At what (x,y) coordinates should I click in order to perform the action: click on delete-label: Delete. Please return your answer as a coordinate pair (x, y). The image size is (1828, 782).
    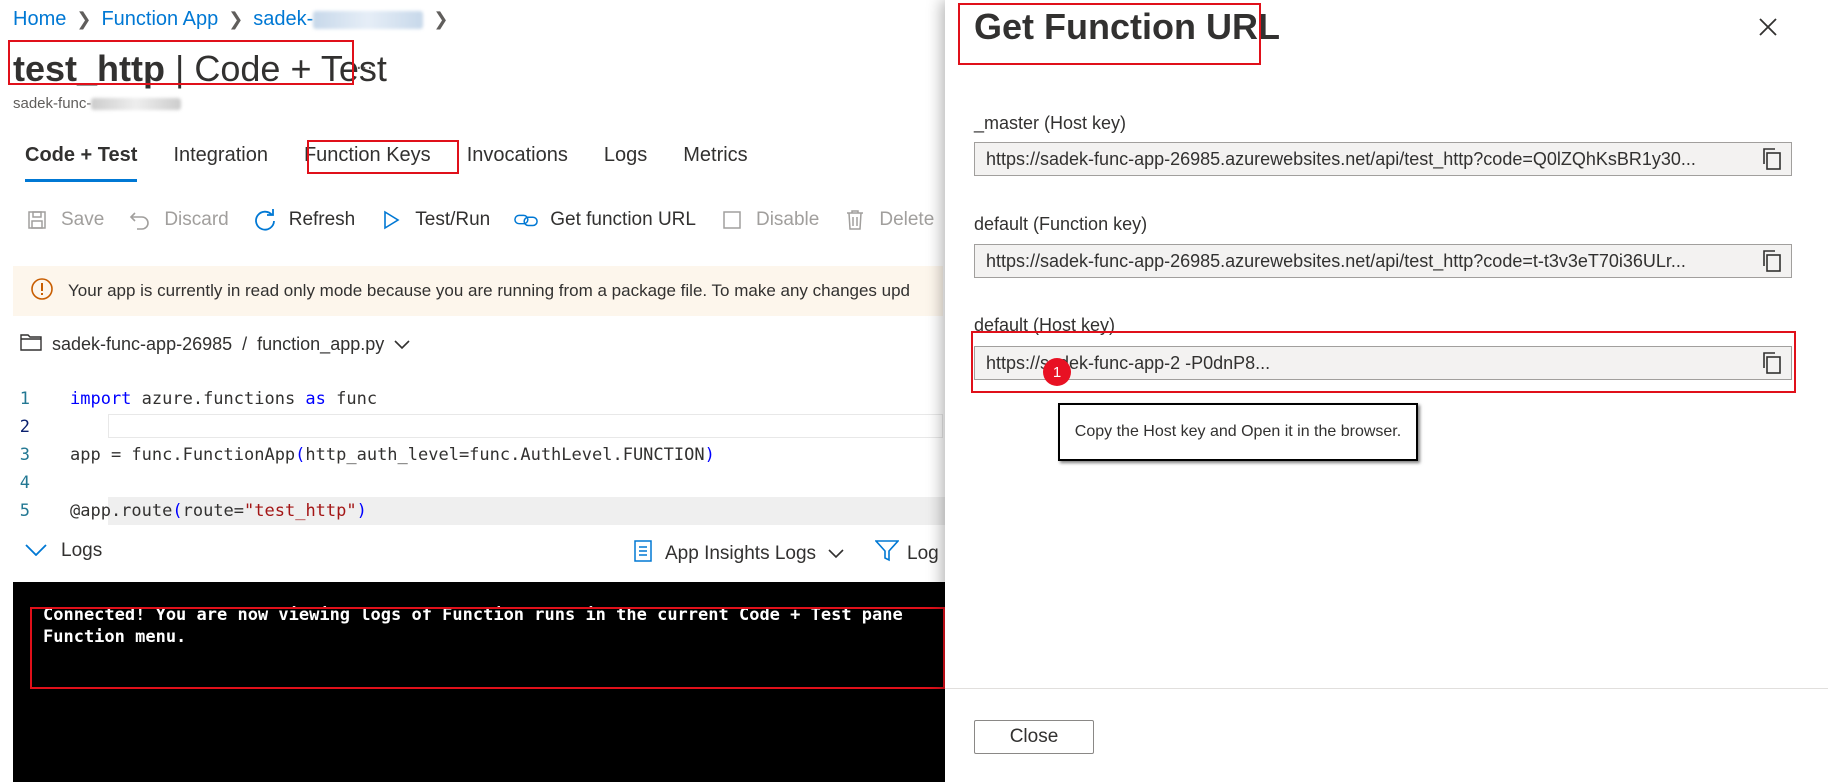
    Looking at the image, I should click on (907, 219).